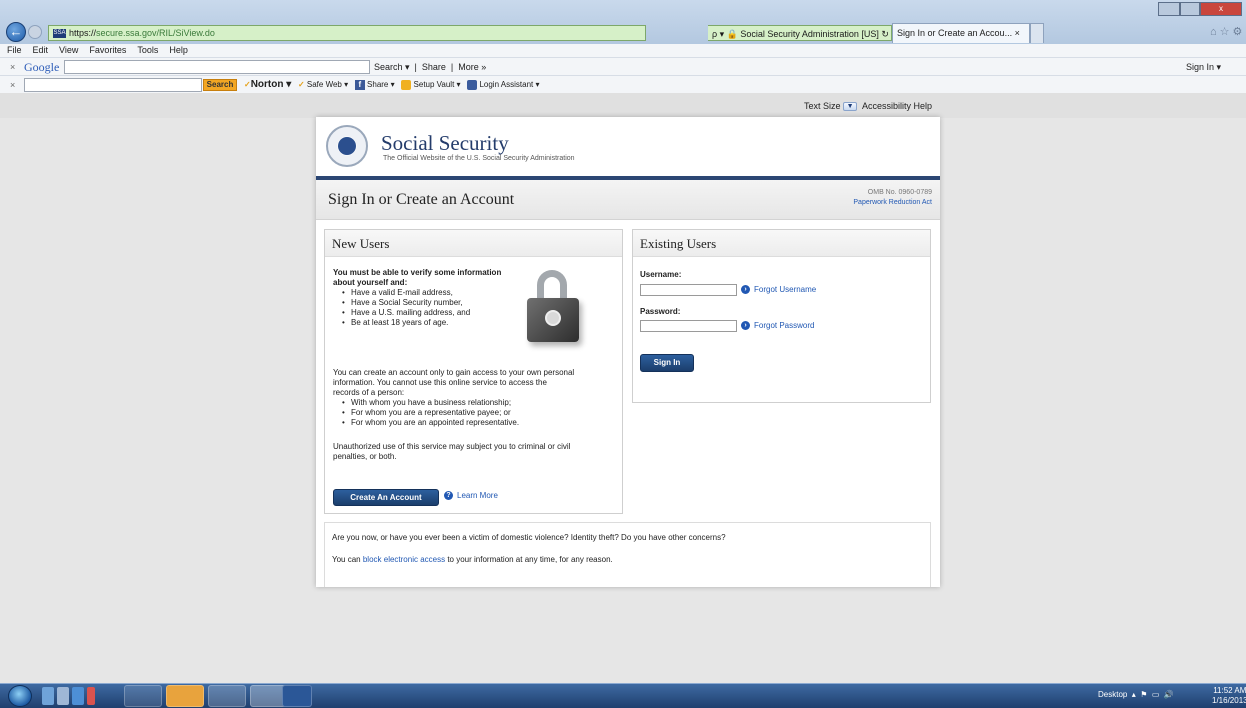  What do you see at coordinates (437, 84) in the screenshot?
I see `setup-vault-button: Setup Vault ▾` at bounding box center [437, 84].